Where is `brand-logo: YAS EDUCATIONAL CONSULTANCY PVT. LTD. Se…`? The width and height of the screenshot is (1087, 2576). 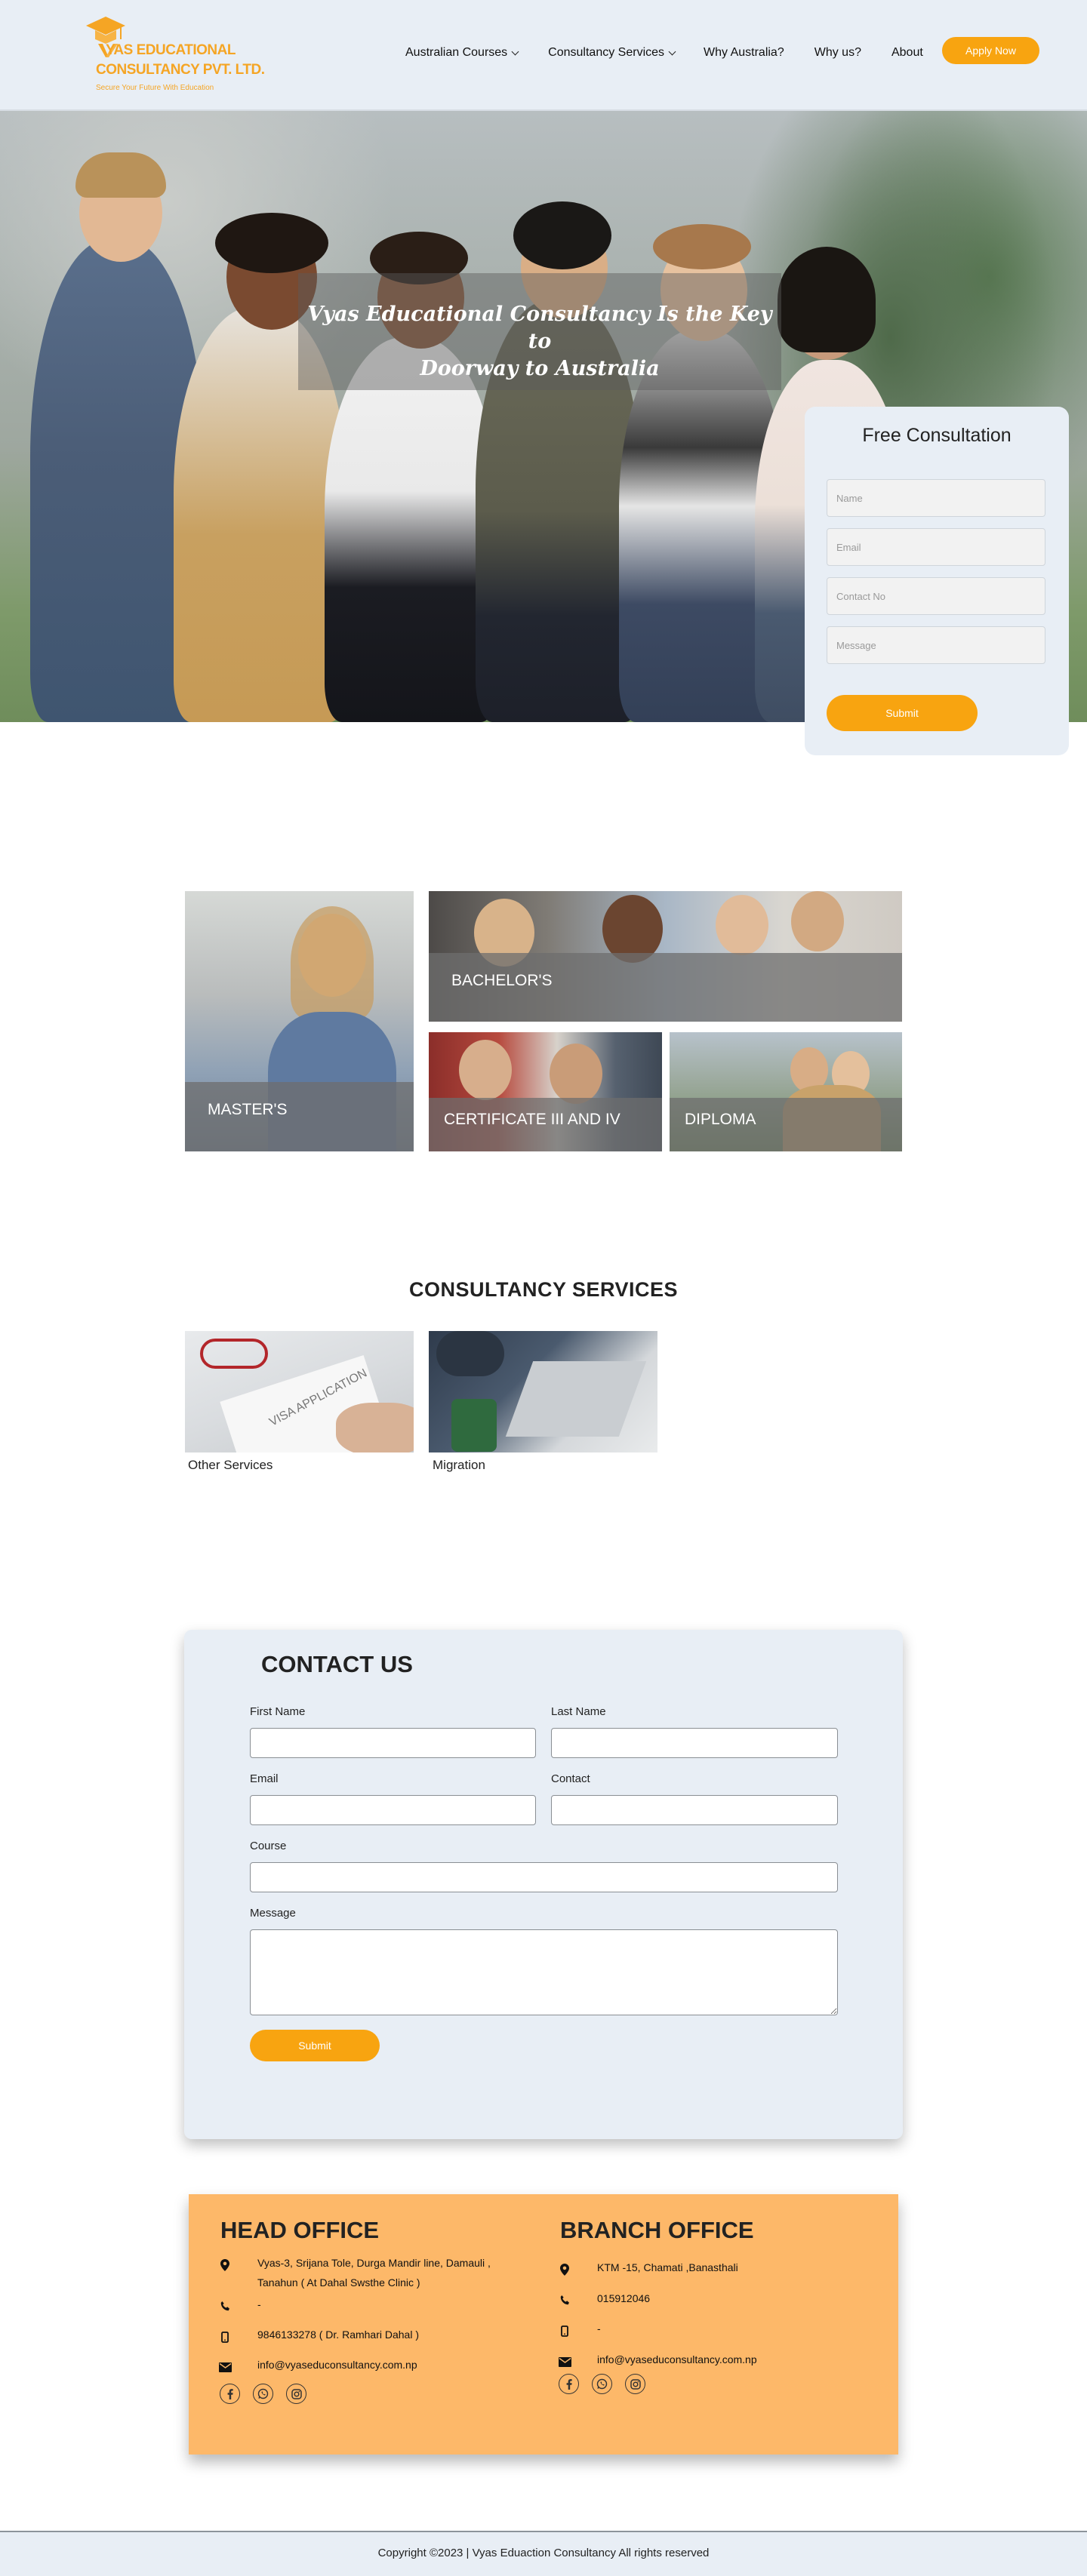 brand-logo: YAS EDUCATIONAL CONSULTANCY PVT. LTD. Se… is located at coordinates (174, 56).